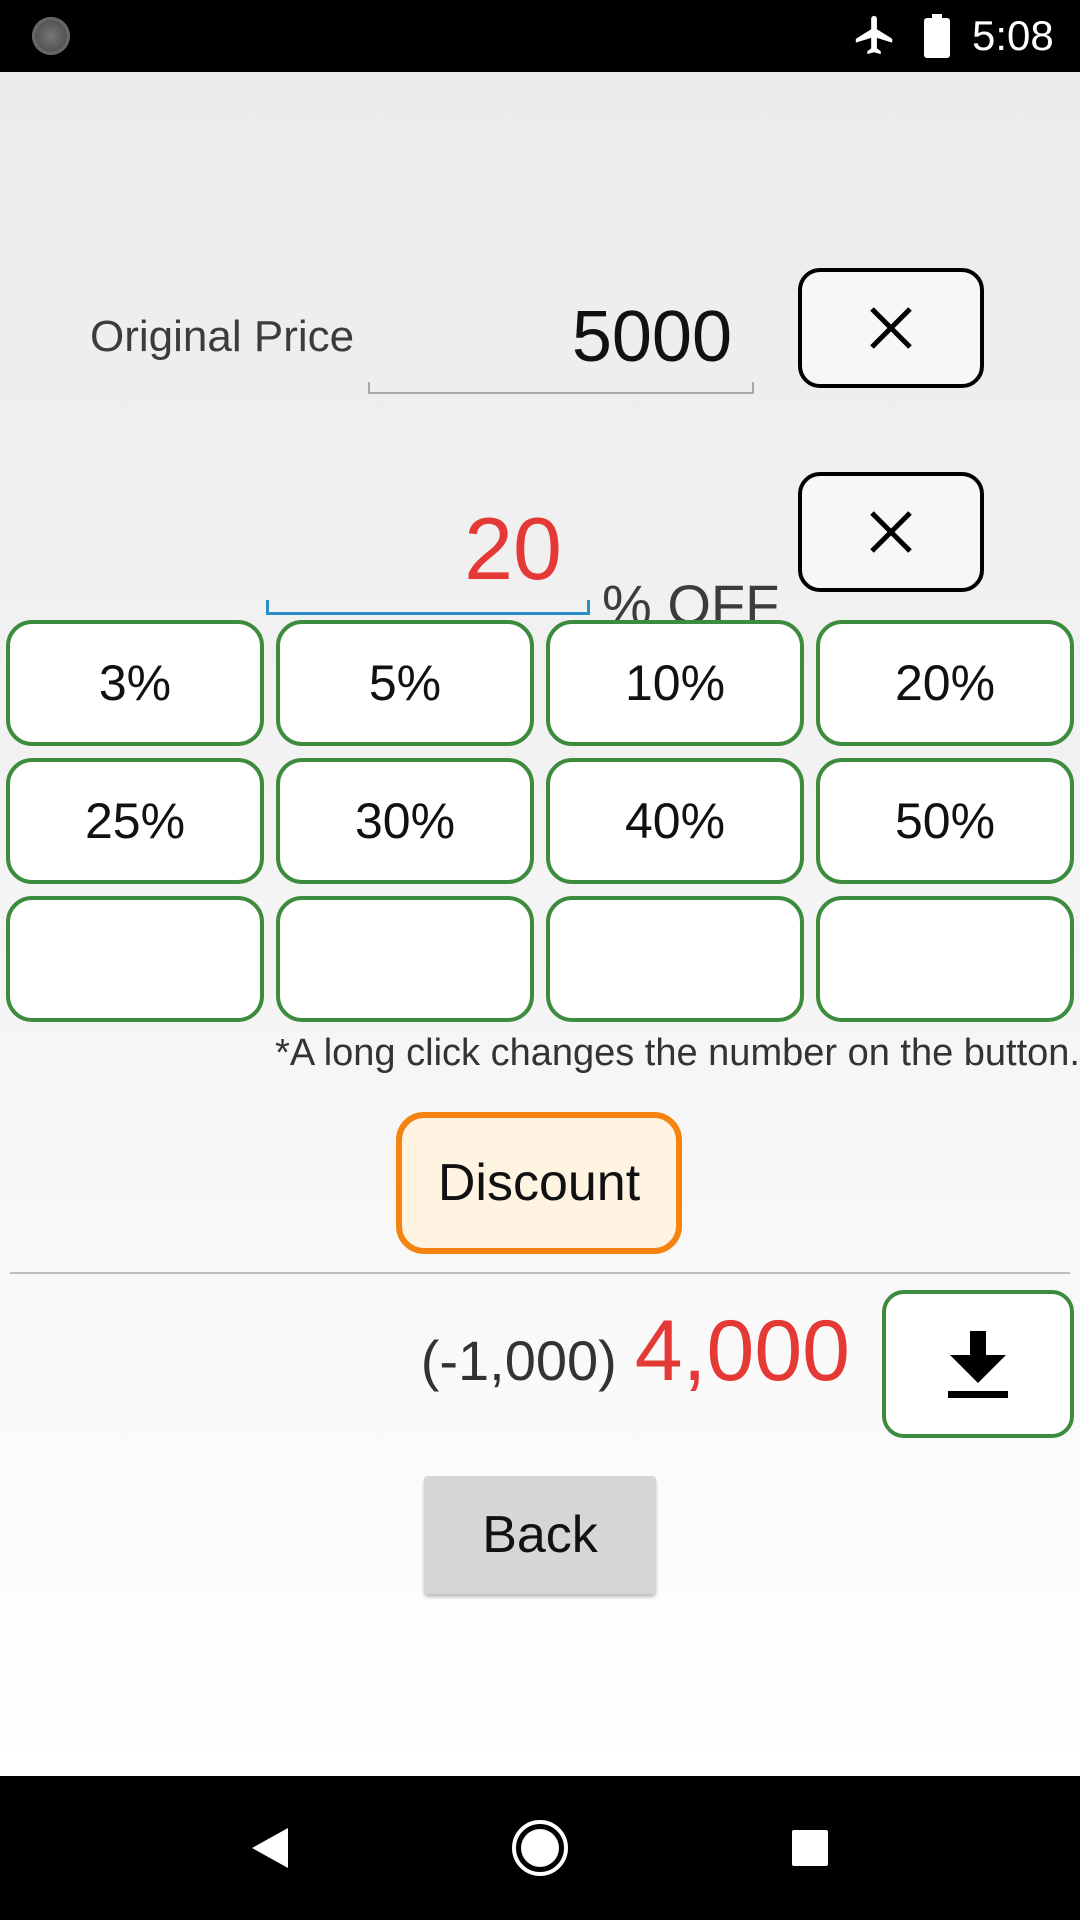 This screenshot has width=1080, height=1920. Describe the element at coordinates (428, 553) in the screenshot. I see `discount-percent-input: 20` at that location.